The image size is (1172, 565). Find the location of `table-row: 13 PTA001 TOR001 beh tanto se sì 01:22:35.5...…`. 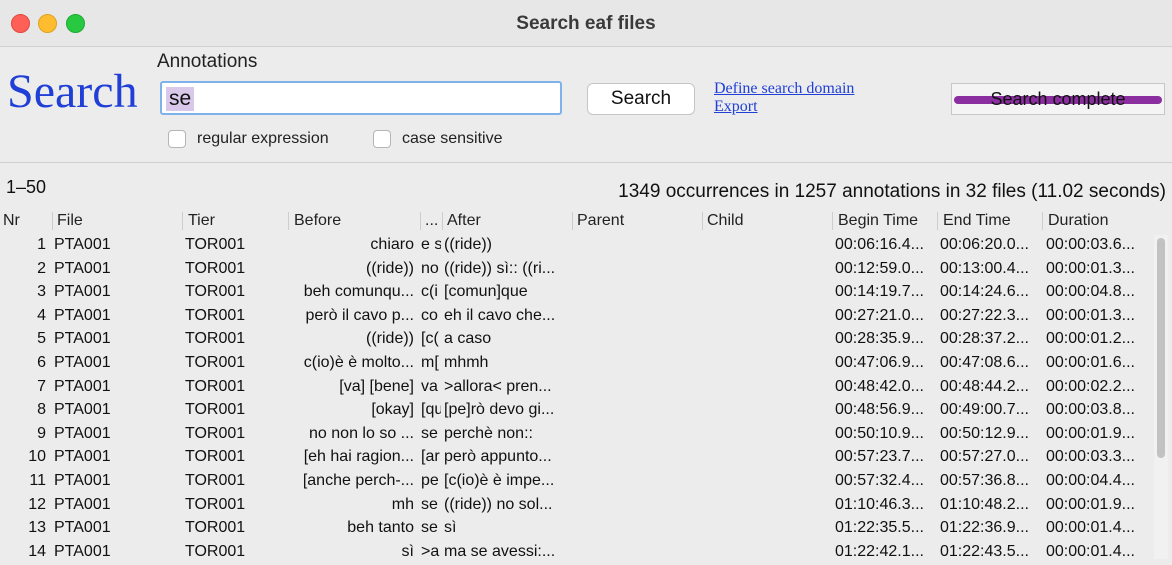

table-row: 13 PTA001 TOR001 beh tanto se sì 01:22:35.5...… is located at coordinates (575, 530).